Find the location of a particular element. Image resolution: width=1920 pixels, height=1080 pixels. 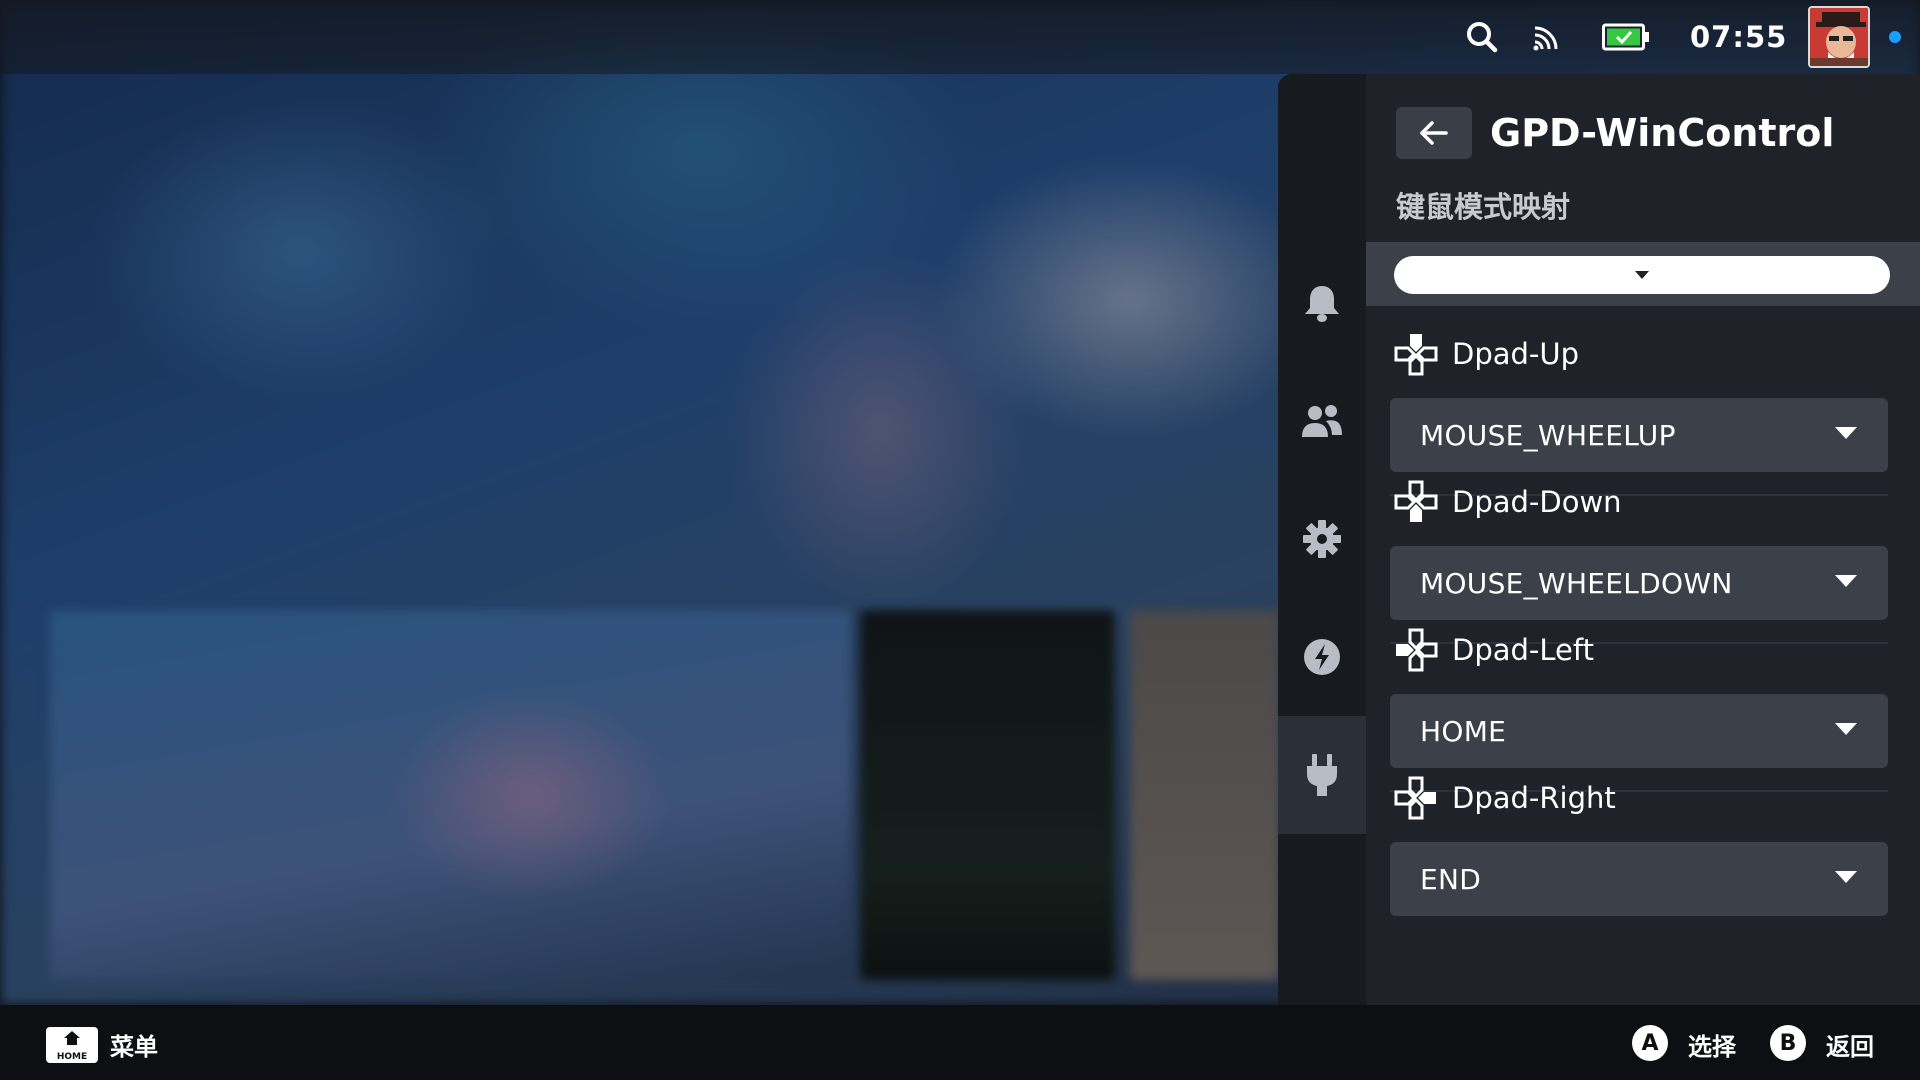

search-icon is located at coordinates (1482, 37).